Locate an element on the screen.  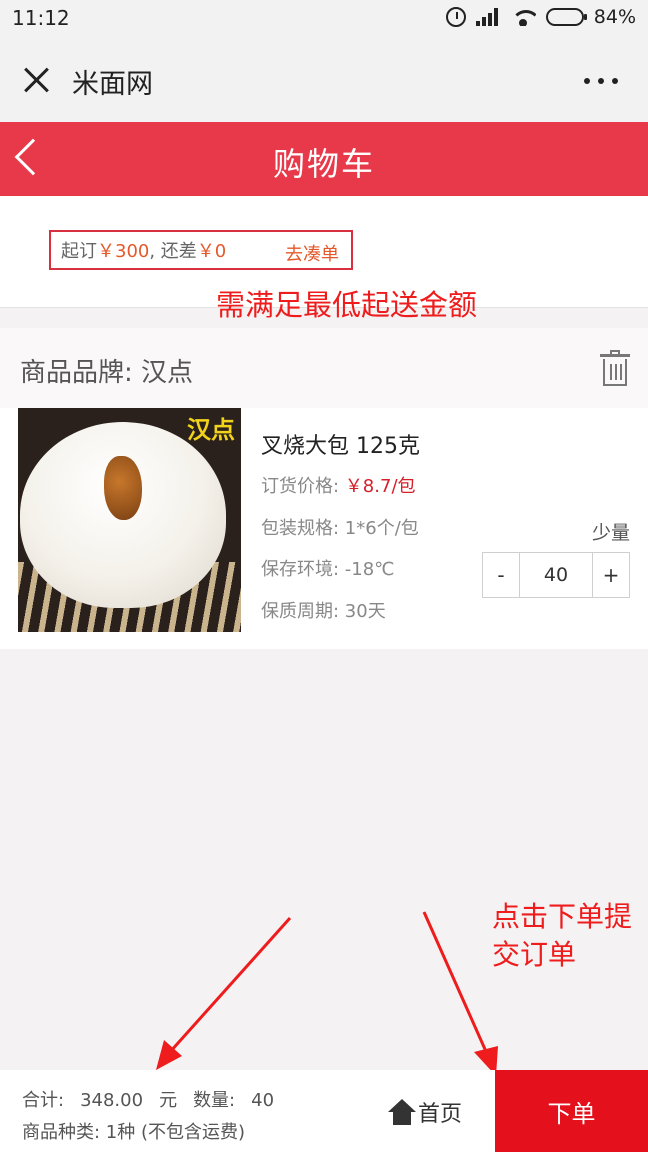
product-image: 汉点 is located at coordinates (129, 520).